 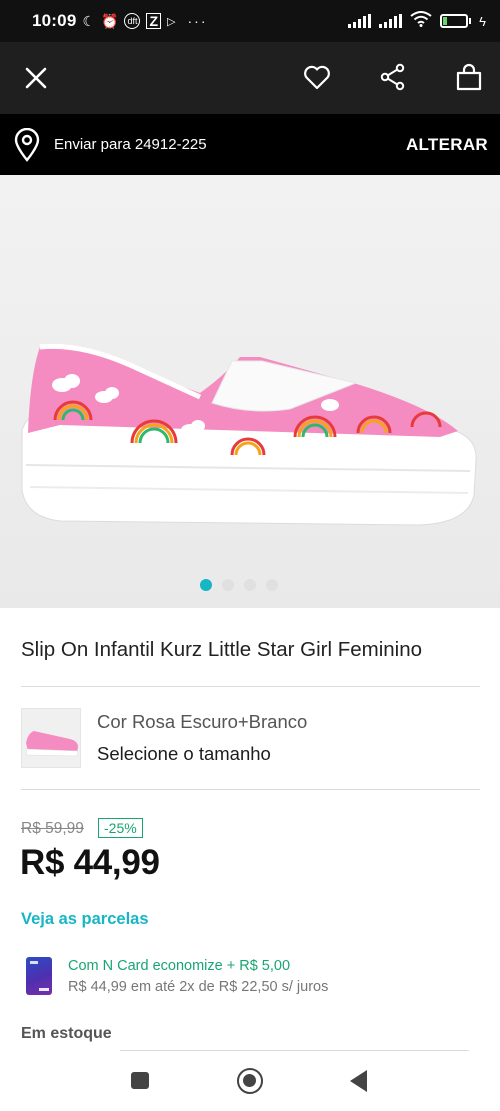 What do you see at coordinates (317, 77) in the screenshot?
I see `heart-icon` at bounding box center [317, 77].